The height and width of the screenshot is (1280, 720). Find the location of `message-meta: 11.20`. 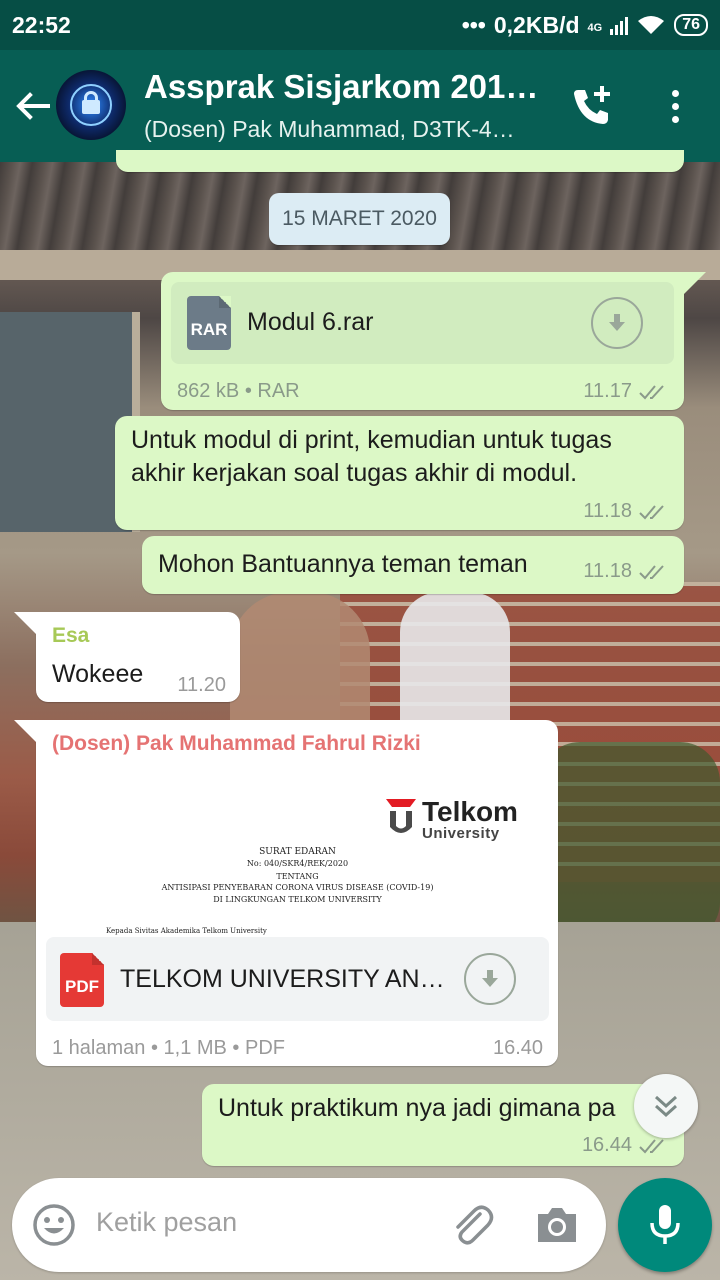

message-meta: 11.20 is located at coordinates (201, 685).